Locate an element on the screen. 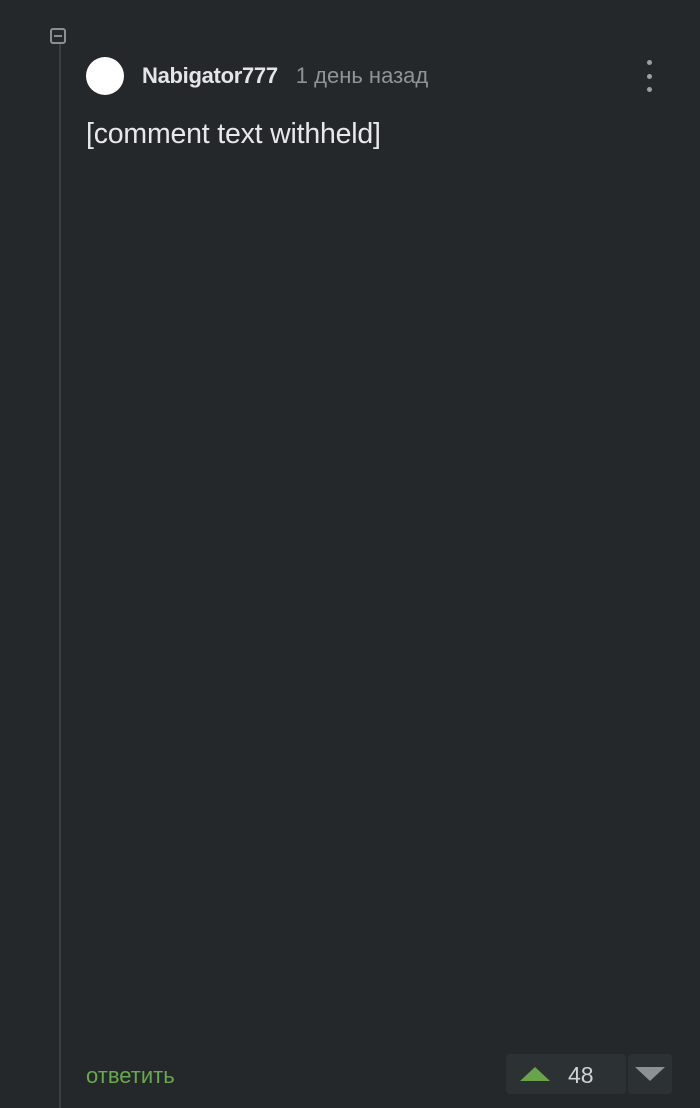 This screenshot has height=1108, width=700. triangle-up-icon is located at coordinates (535, 1074).